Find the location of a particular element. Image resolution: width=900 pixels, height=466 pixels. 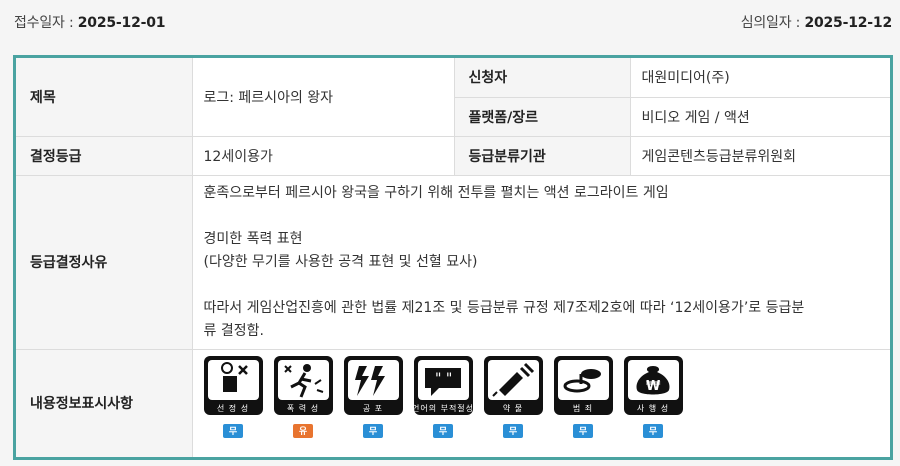

content-icon-item: 폭 력 성유 is located at coordinates (303, 396).